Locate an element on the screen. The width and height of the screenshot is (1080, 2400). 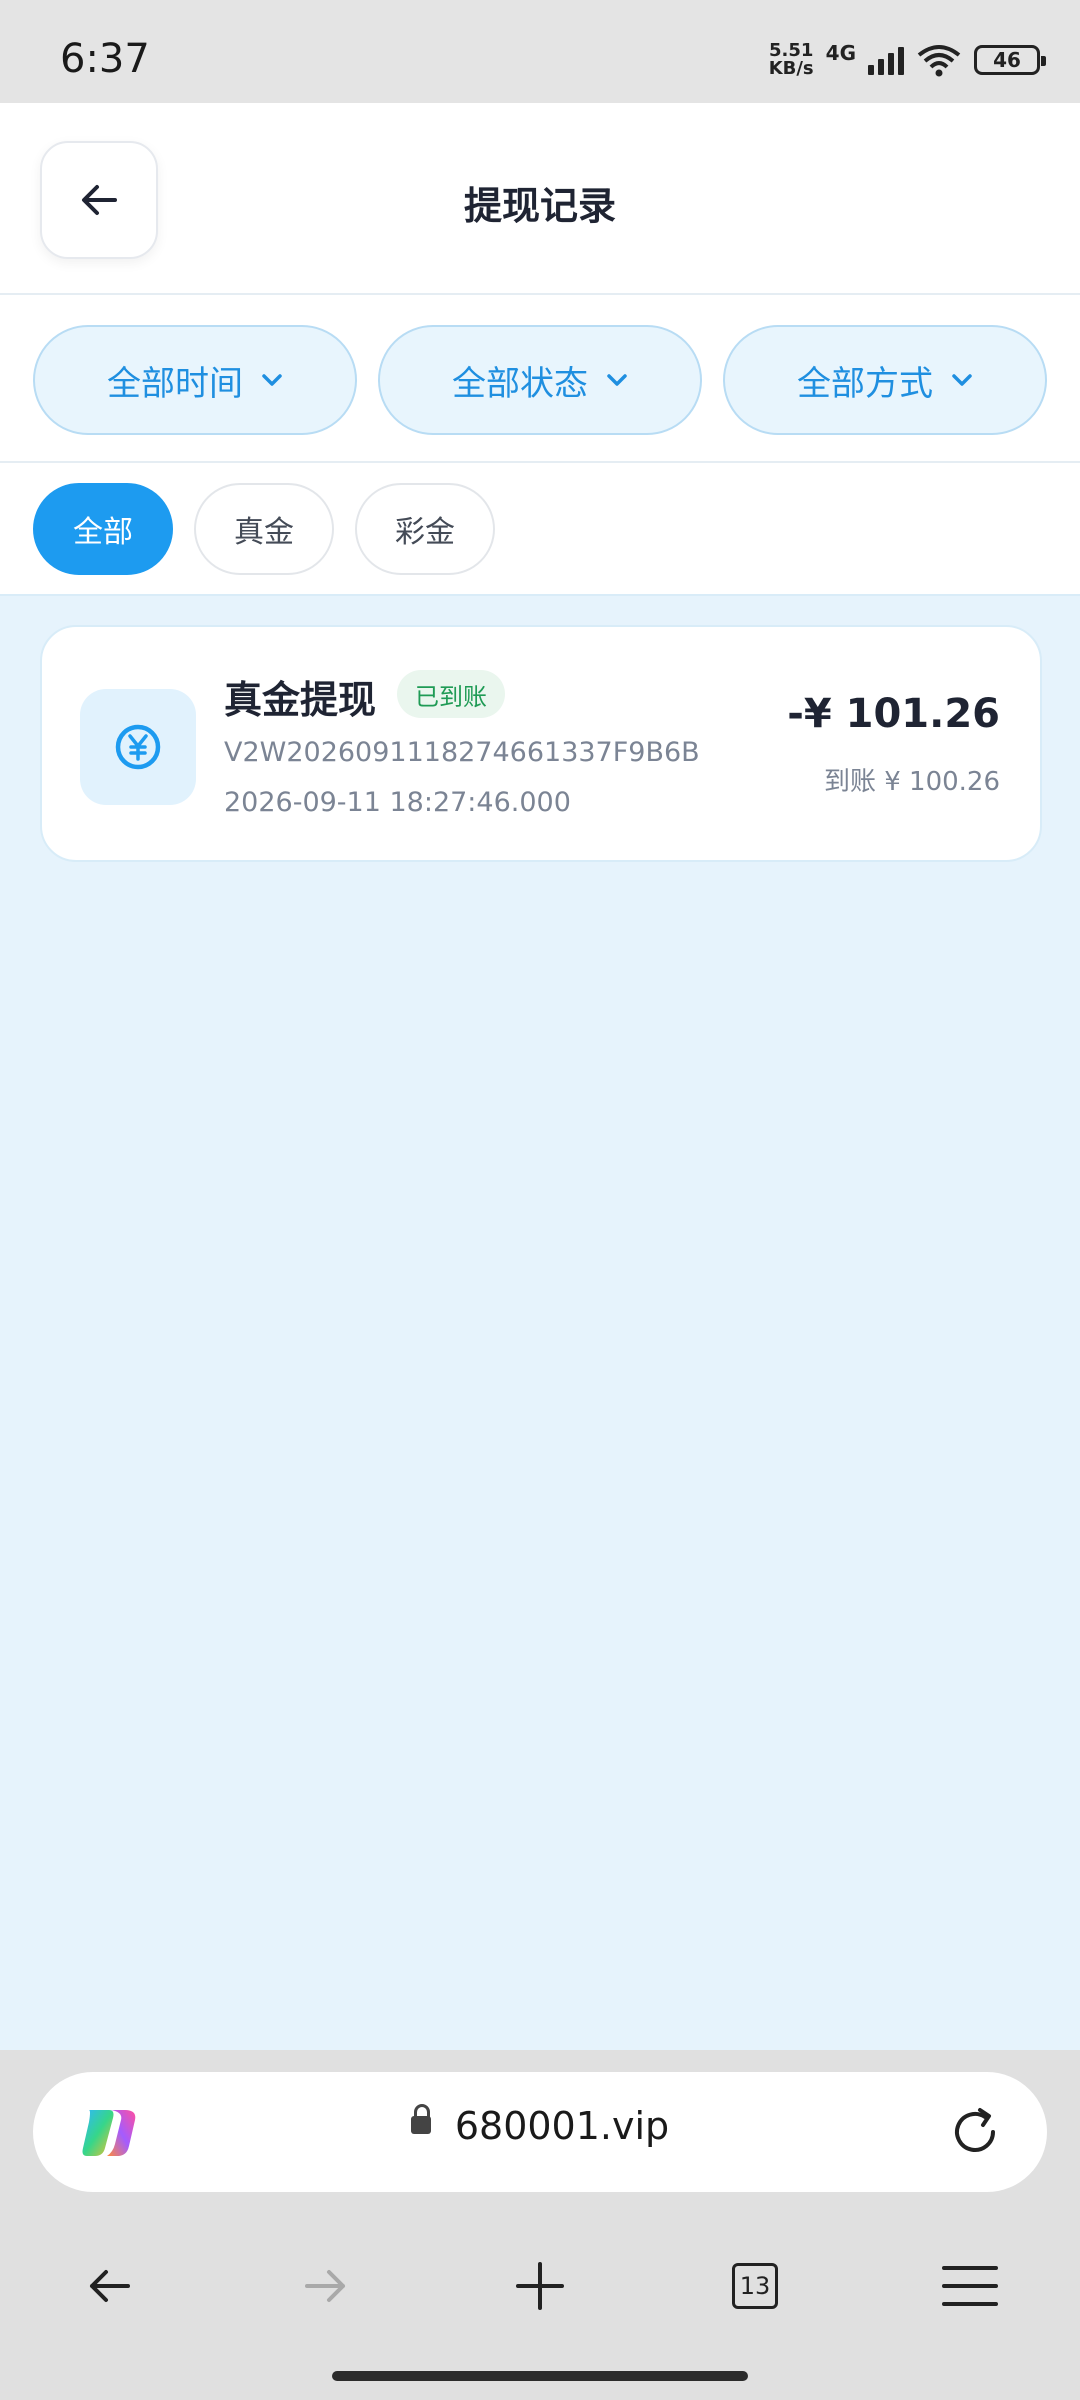
status-time: 6:37 is located at coordinates (105, 59).